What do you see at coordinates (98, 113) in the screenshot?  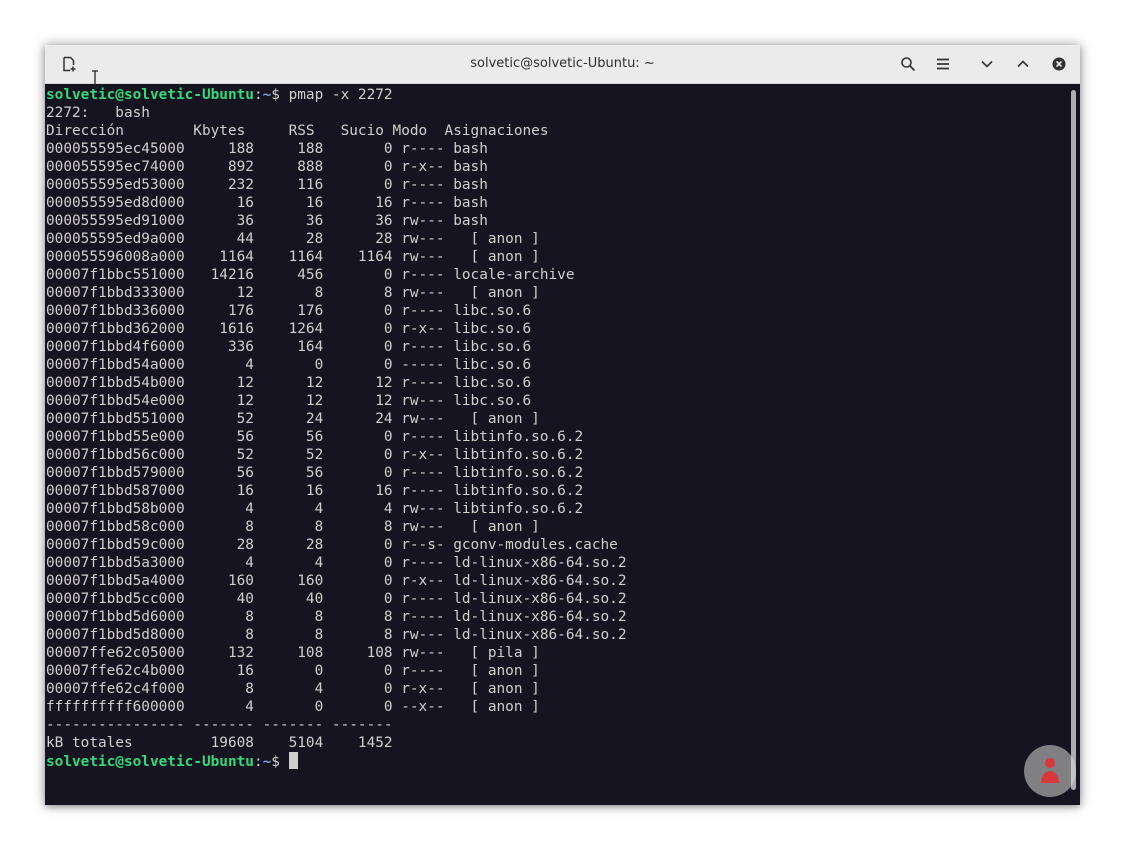 I see `process-line: 2272: bash` at bounding box center [98, 113].